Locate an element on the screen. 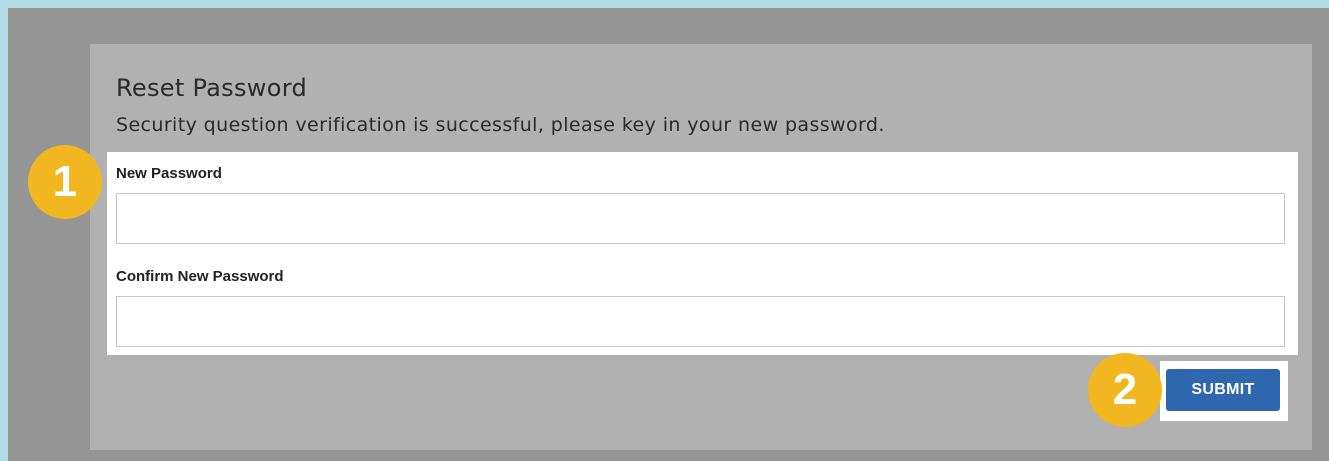 Image resolution: width=1329 pixels, height=461 pixels. submit-button: SUBMIT is located at coordinates (1223, 390).